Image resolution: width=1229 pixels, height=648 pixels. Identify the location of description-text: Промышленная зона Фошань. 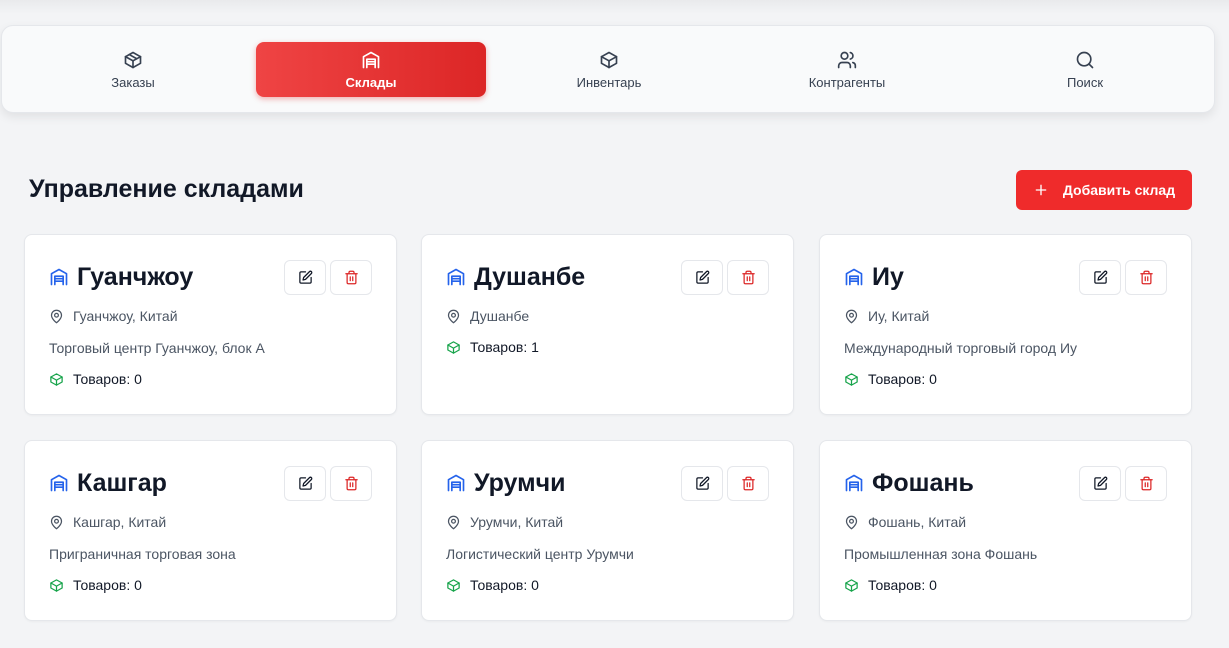
(941, 554).